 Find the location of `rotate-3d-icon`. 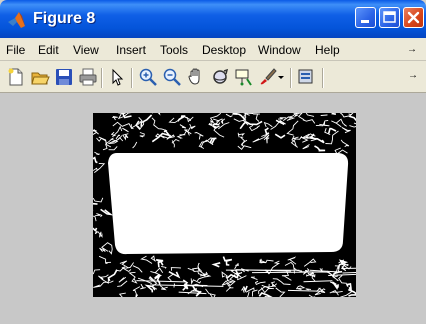

rotate-3d-icon is located at coordinates (221, 76).